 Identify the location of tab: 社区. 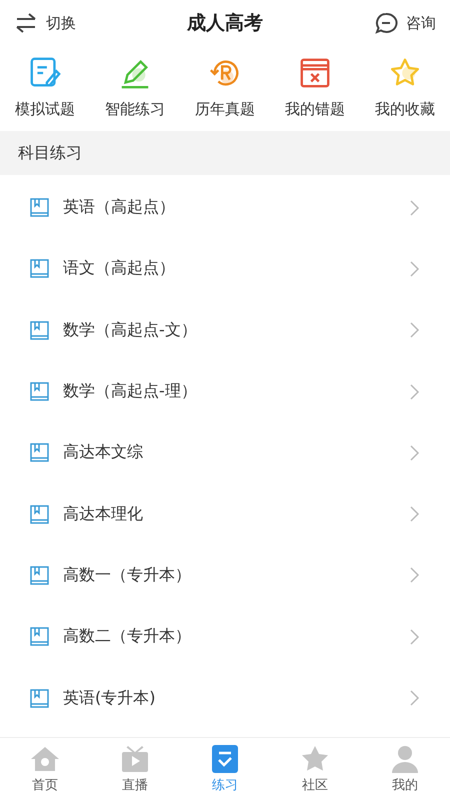
(315, 769).